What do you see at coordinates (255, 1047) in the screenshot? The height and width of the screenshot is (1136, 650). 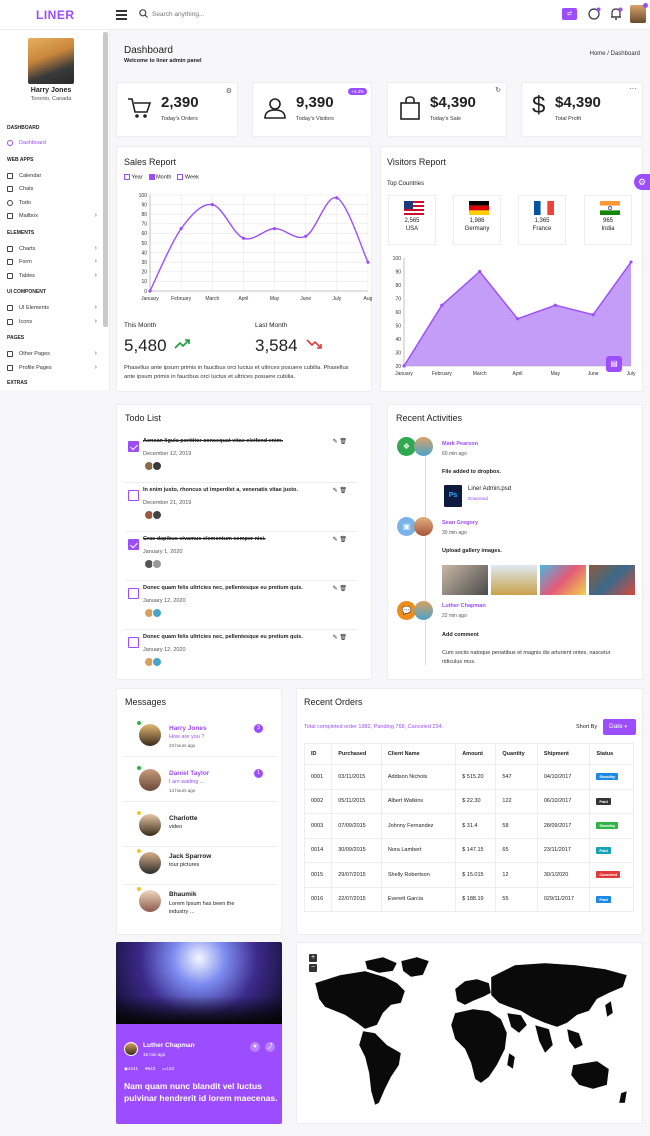 I see `heart-icon: ♥` at bounding box center [255, 1047].